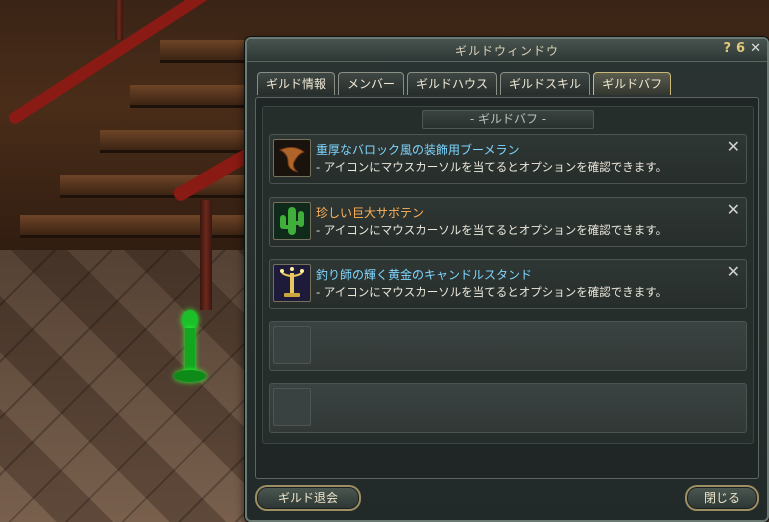  Describe the element at coordinates (296, 83) in the screenshot. I see `tab-guild-info: ギルド情報` at that location.